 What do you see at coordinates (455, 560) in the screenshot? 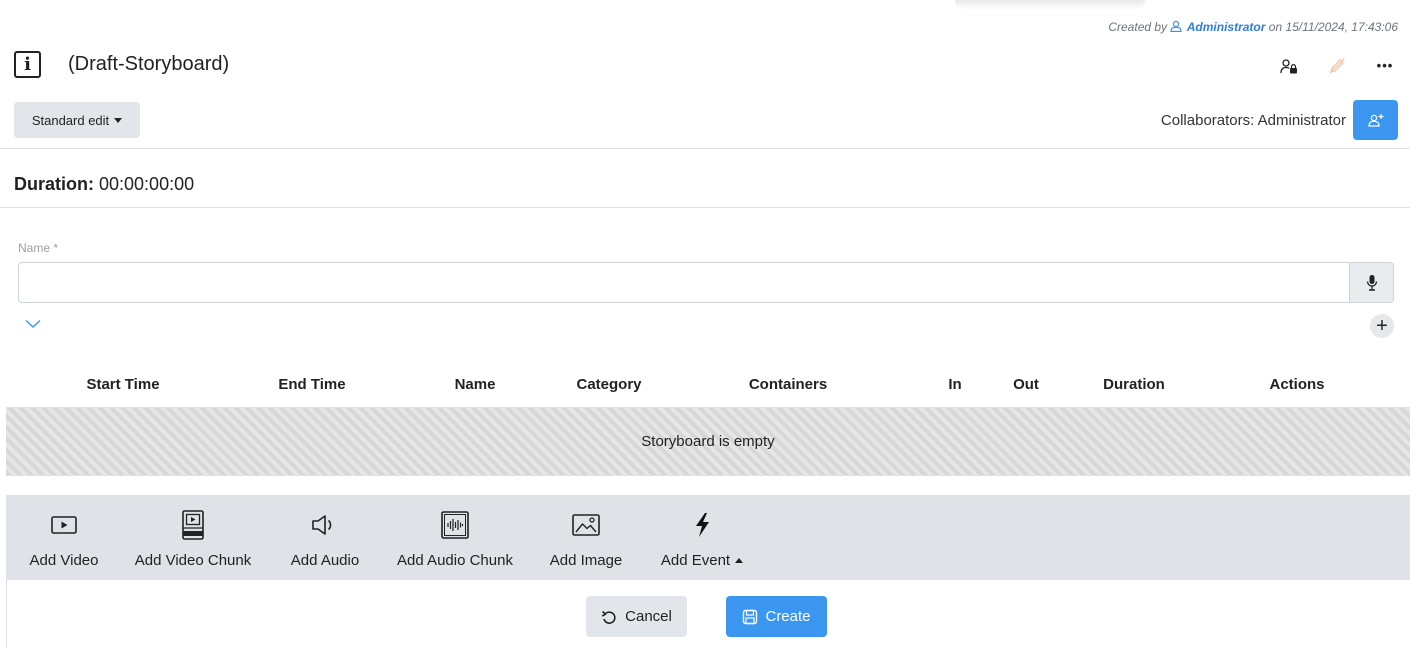
I see `add-audio-chunk-label: Add Audio Chunk` at bounding box center [455, 560].